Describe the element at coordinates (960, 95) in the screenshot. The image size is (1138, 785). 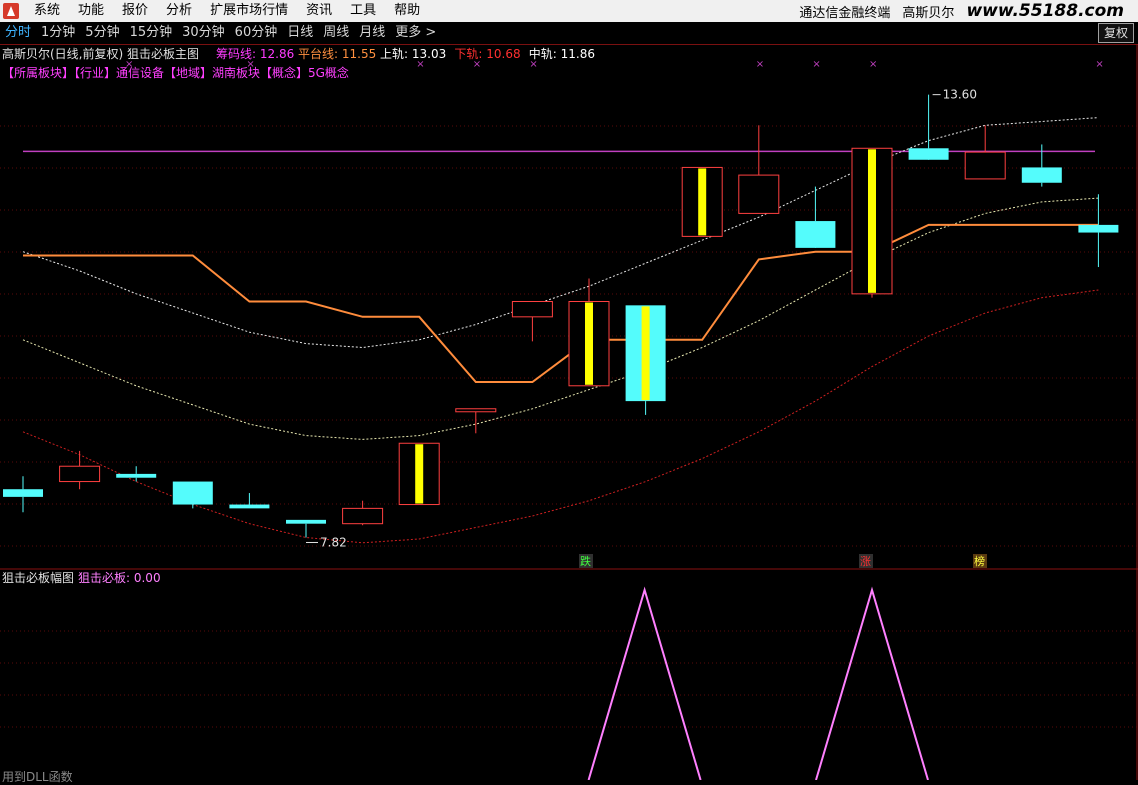
I see `high-price-label: 13.60` at that location.